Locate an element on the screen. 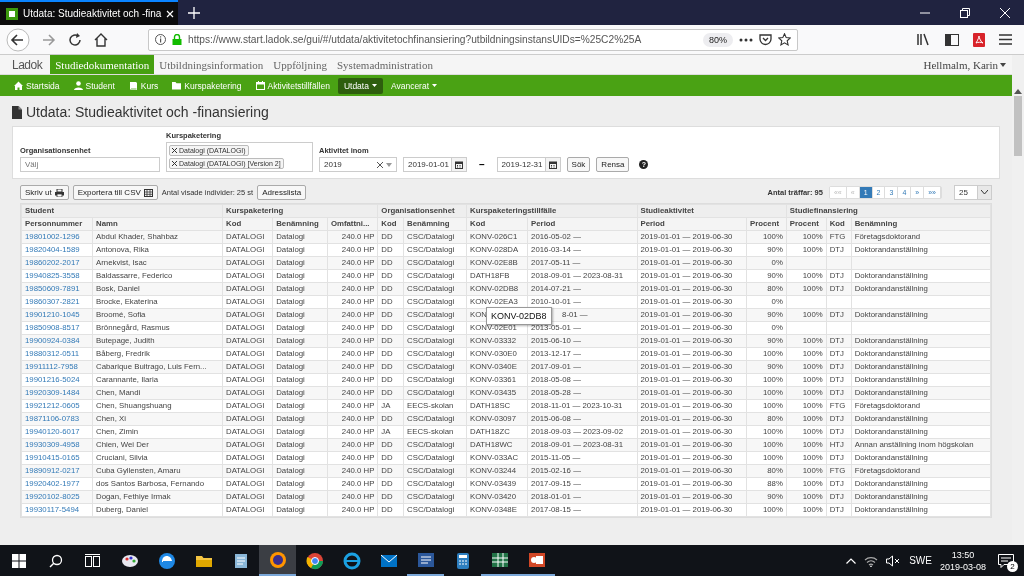 The height and width of the screenshot is (576, 1024). spreadsheet-icon is located at coordinates (499, 559).